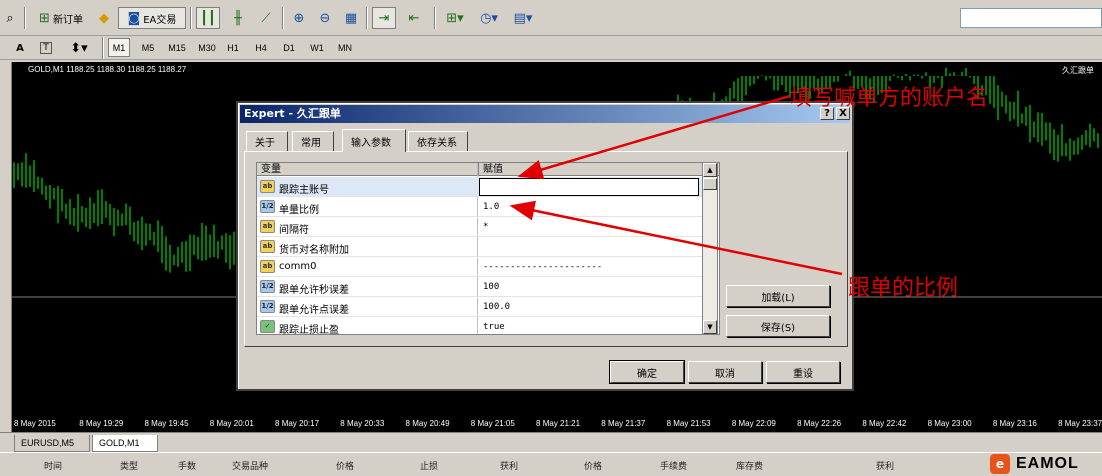 The width and height of the screenshot is (1102, 476). Describe the element at coordinates (317, 47) in the screenshot. I see `timeframe-w1: W1` at that location.